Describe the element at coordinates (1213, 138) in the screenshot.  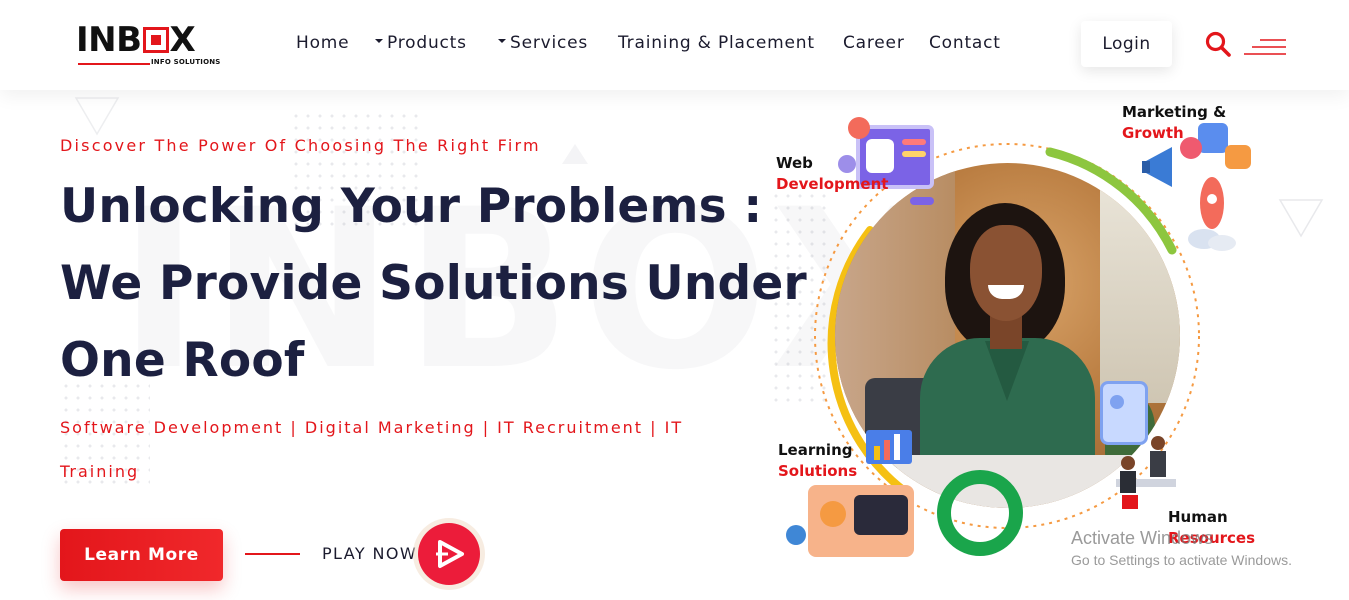
I see `thumbs-up-icon` at that location.